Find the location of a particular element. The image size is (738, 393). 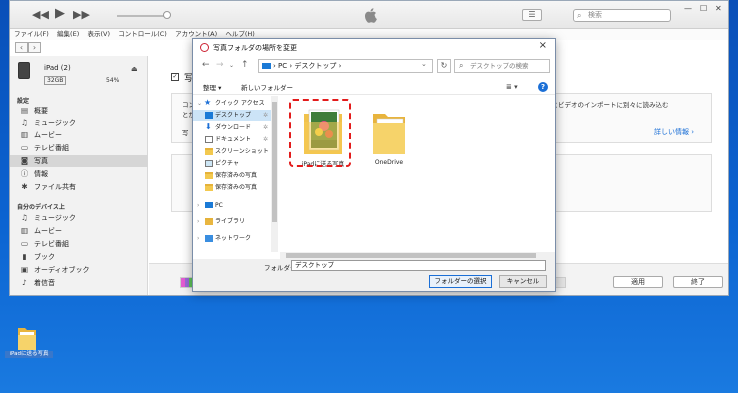

play-icon: ▶ is located at coordinates (60, 13).